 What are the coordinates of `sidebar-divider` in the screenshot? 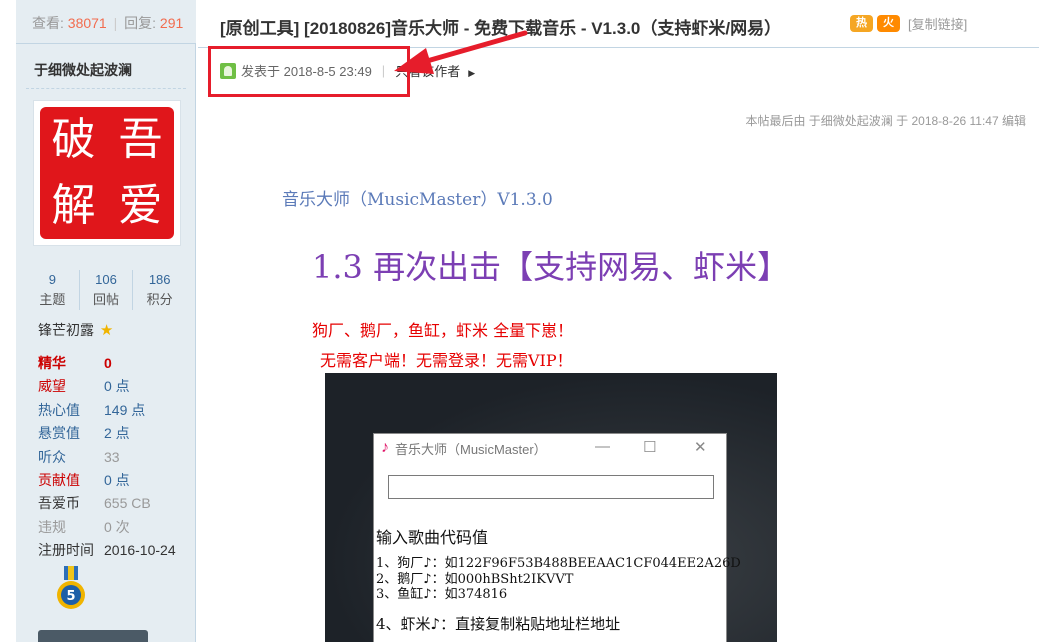 It's located at (106, 88).